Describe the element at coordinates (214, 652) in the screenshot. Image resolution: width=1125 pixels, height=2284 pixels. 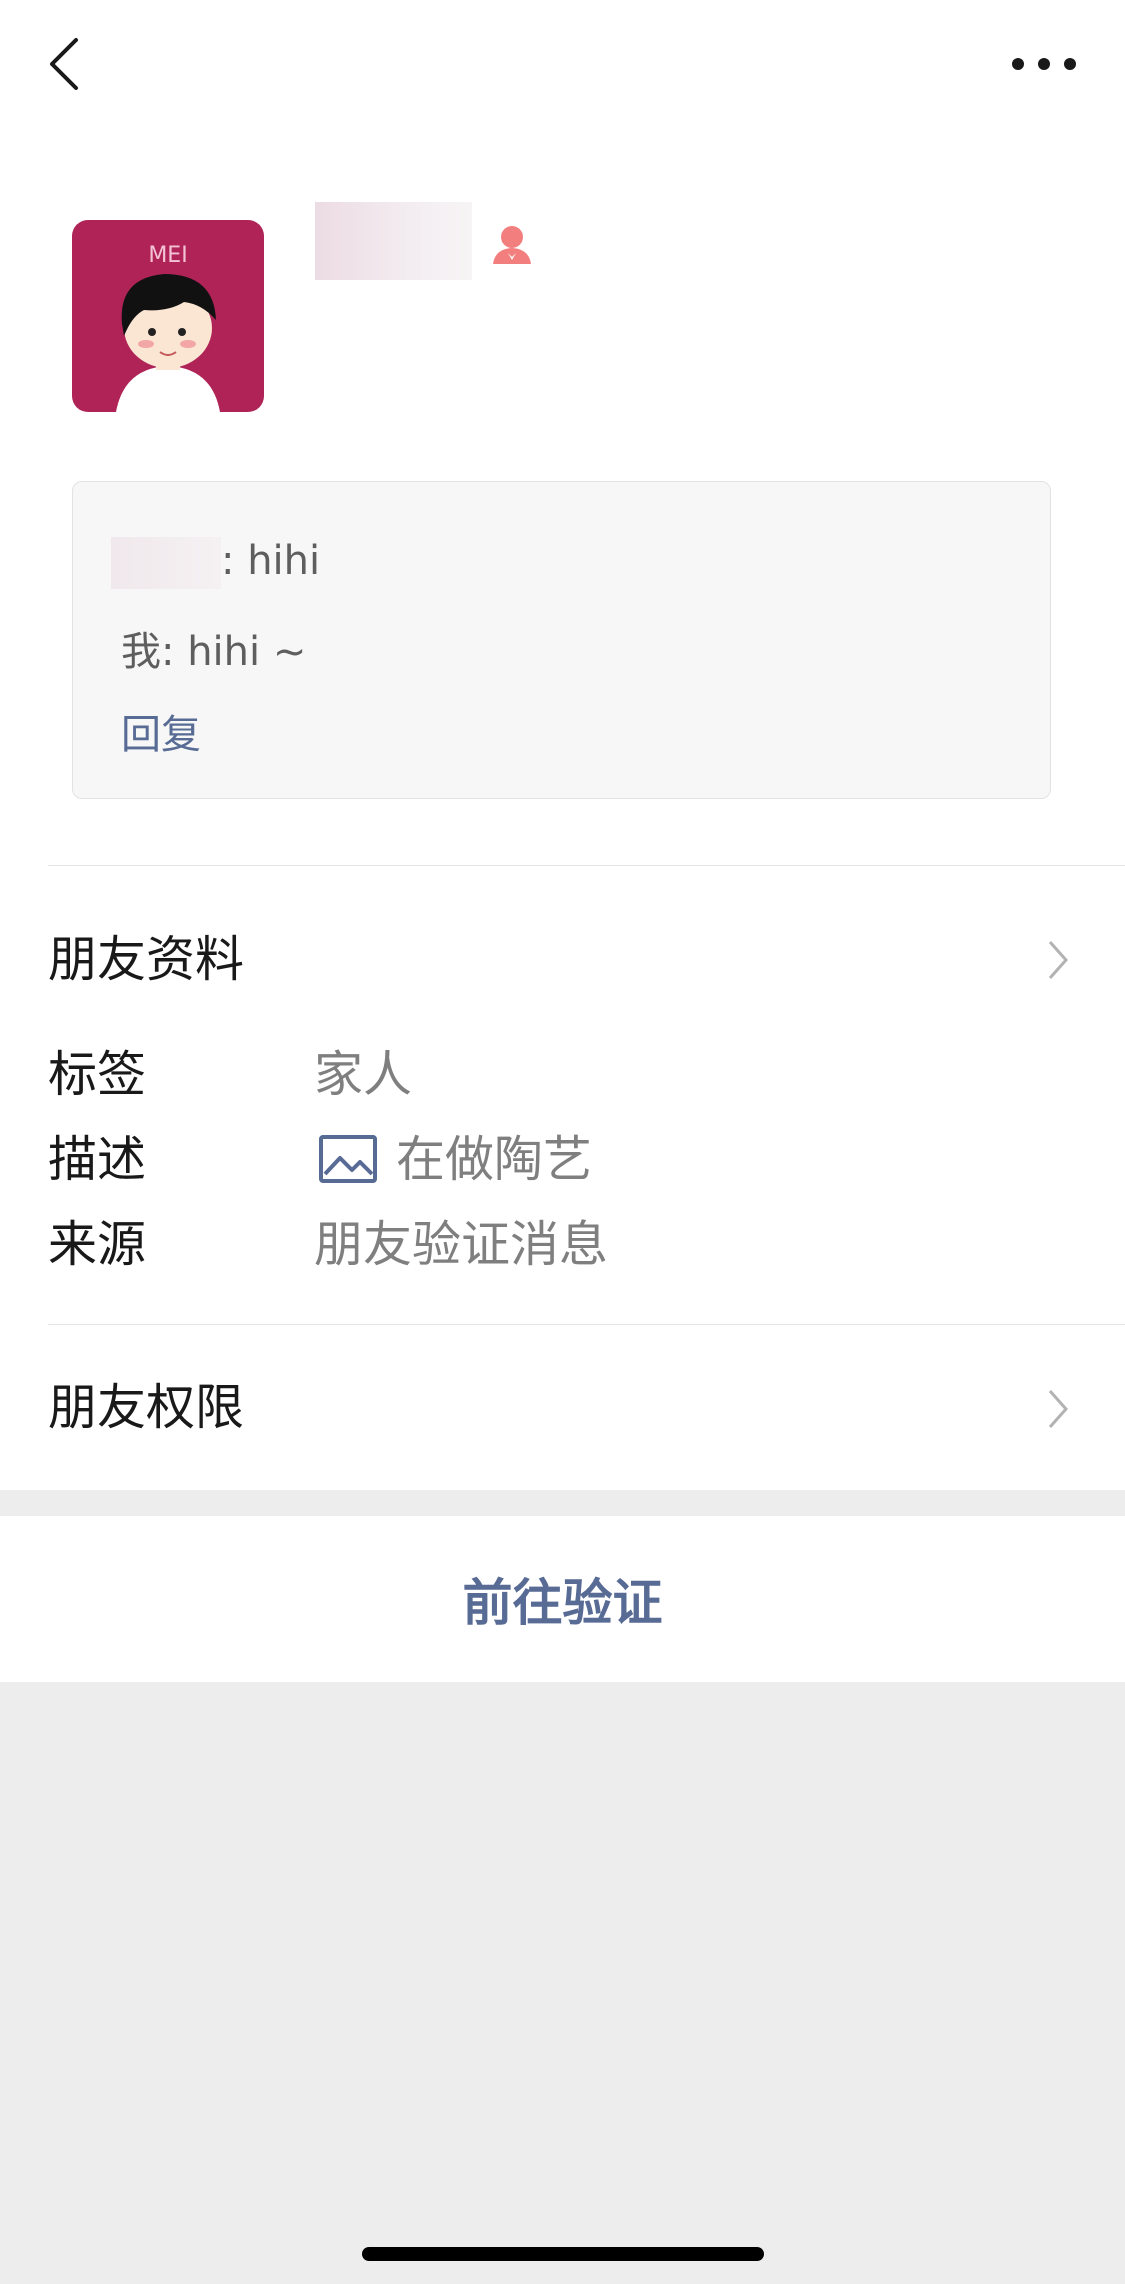
I see `message-line-2: 我: hihi ~` at that location.